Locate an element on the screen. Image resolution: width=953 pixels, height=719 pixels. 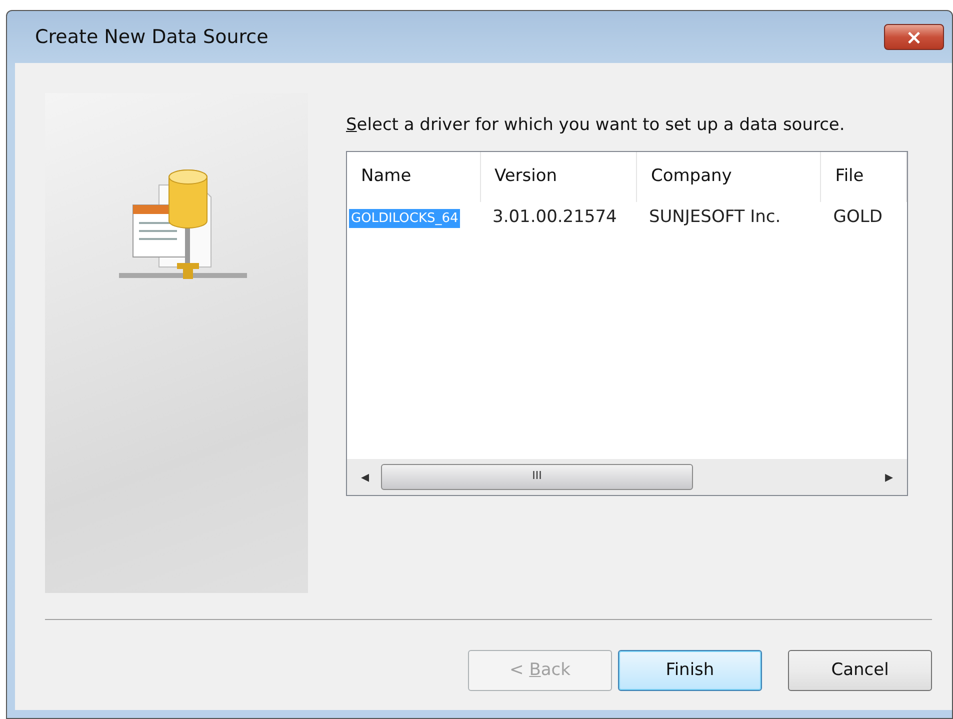
instruction-text: Select a driver for which you want to set up a data source. is located at coordinates (596, 125).